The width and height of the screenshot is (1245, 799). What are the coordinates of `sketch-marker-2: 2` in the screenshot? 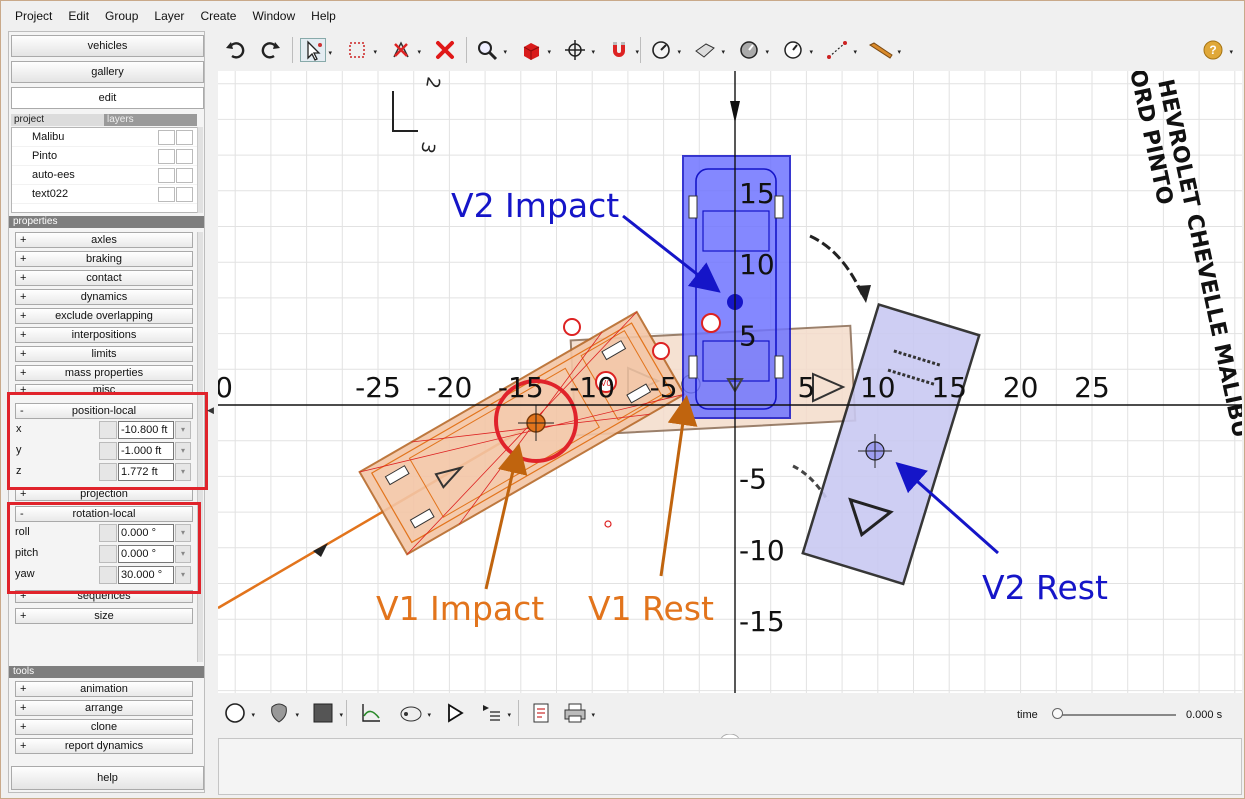 It's located at (432, 82).